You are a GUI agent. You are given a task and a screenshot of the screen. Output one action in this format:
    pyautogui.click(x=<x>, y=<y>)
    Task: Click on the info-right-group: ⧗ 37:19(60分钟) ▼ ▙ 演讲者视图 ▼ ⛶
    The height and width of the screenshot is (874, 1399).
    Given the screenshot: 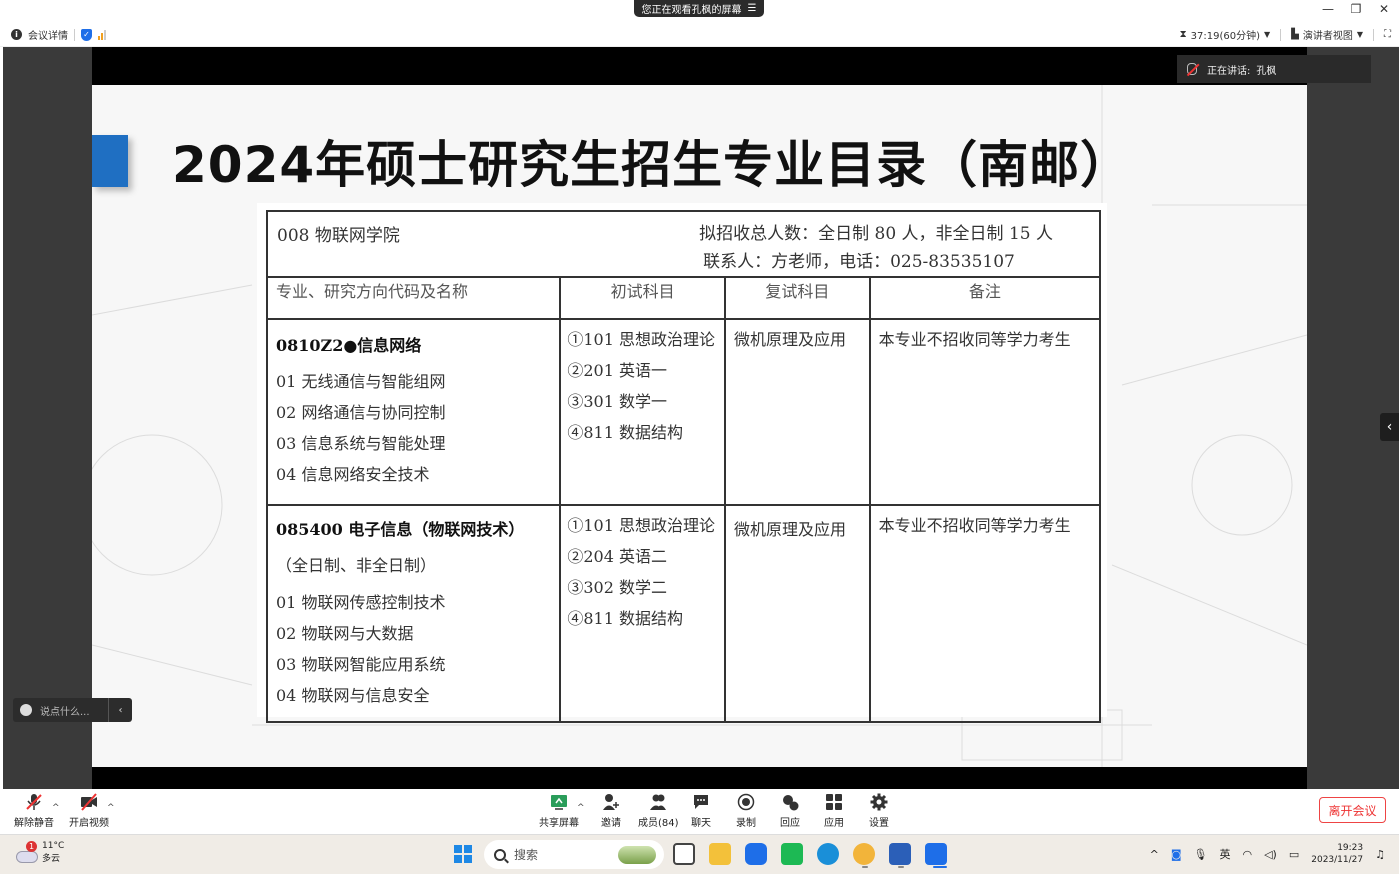 What is the action you would take?
    pyautogui.click(x=1285, y=34)
    